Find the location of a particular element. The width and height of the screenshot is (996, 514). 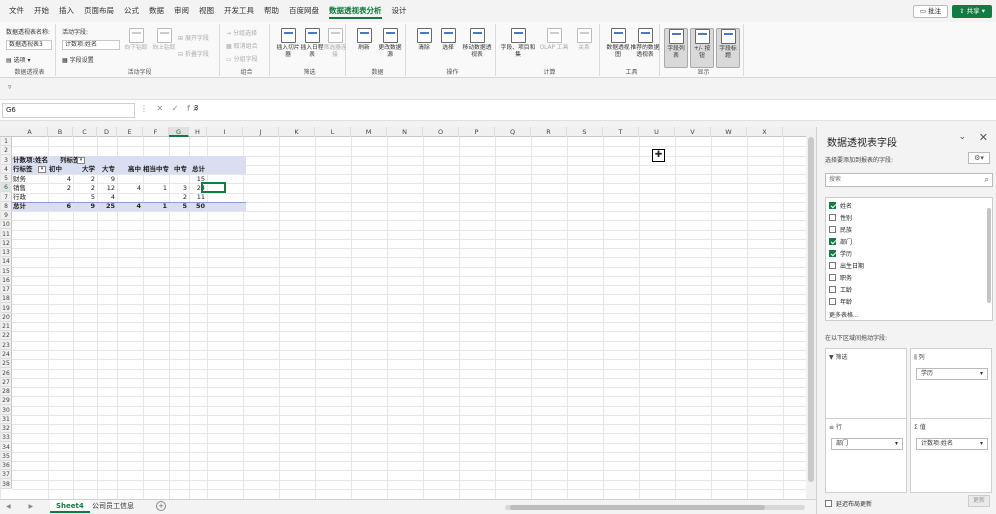

row-header: 11 is located at coordinates (6, 234).